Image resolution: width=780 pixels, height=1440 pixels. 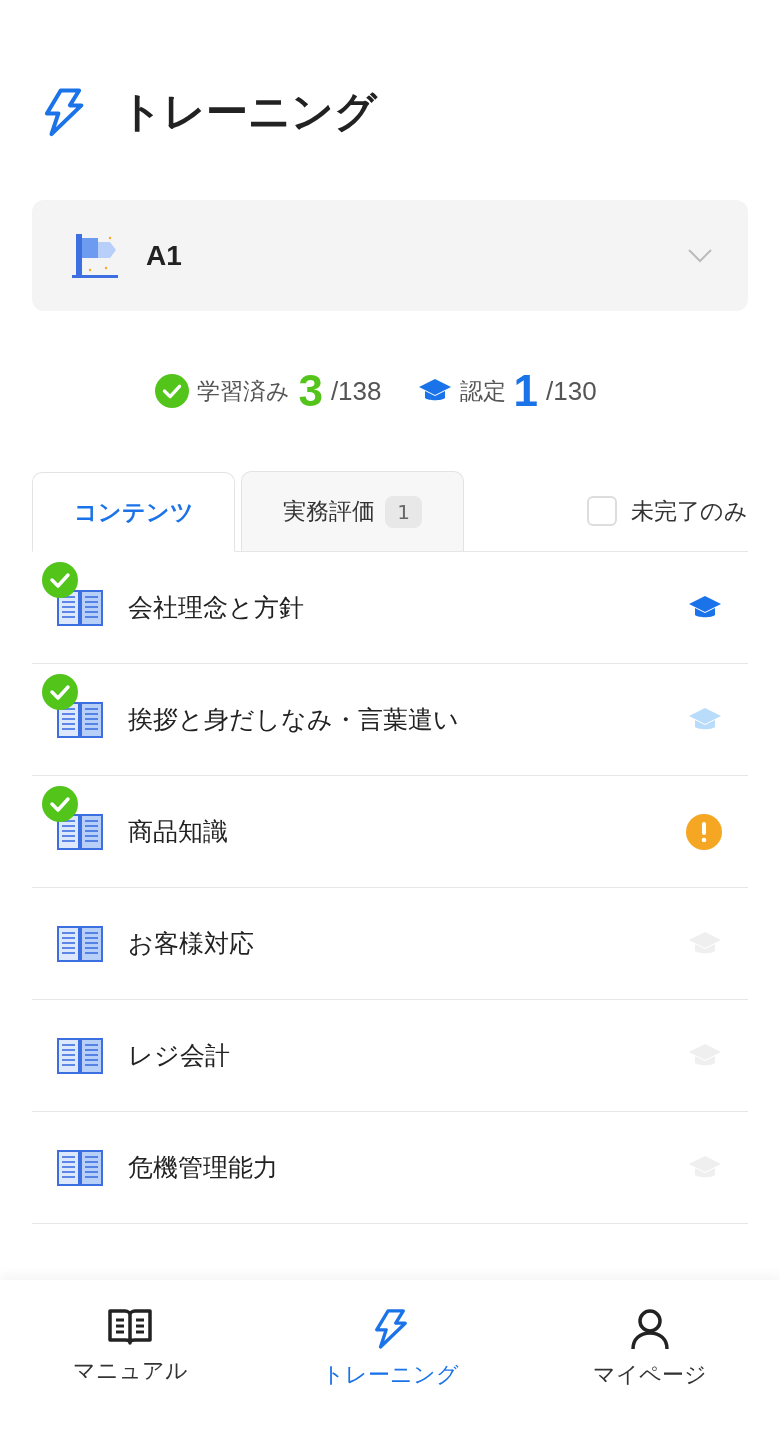 What do you see at coordinates (571, 391) in the screenshot?
I see `certified-total: /130` at bounding box center [571, 391].